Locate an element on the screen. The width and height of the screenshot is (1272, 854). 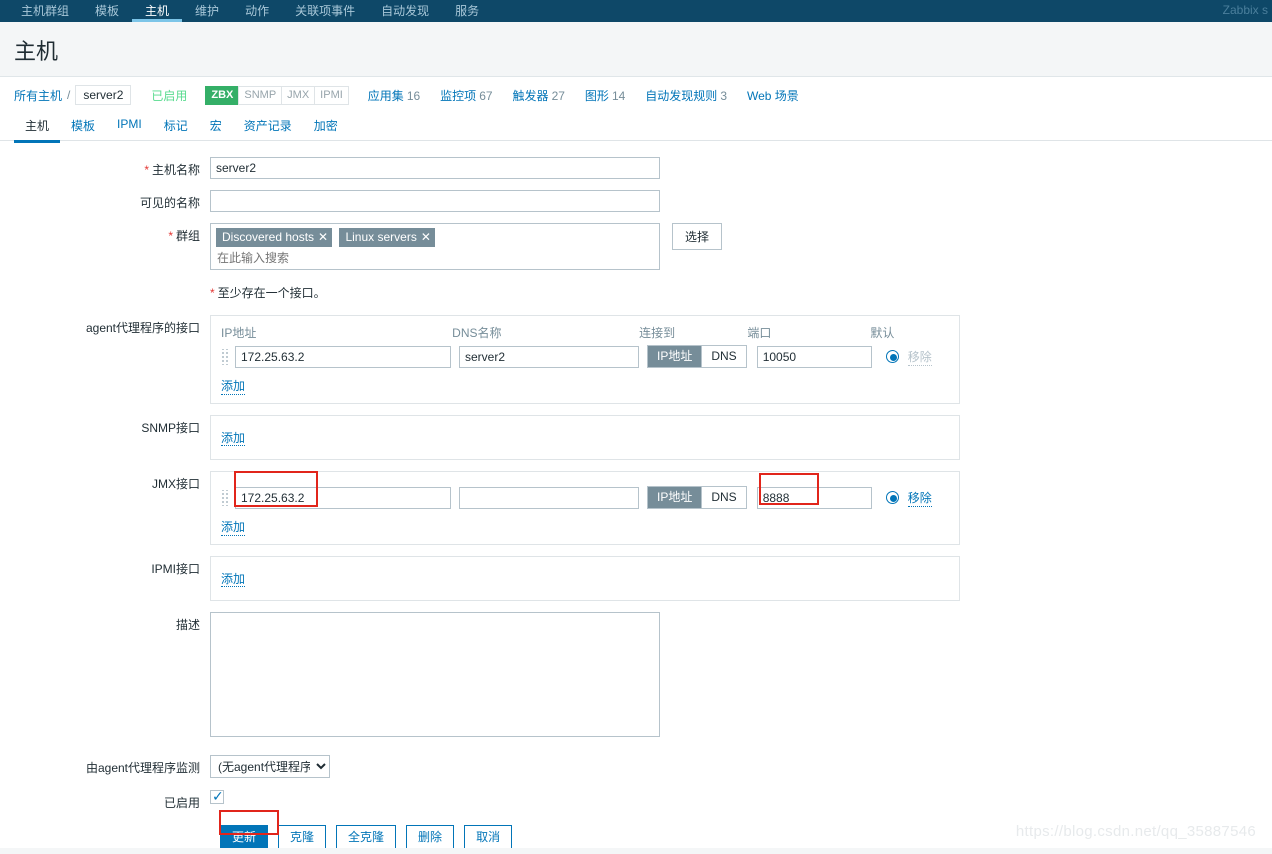
delete-button: 删除 is located at coordinates (430, 837).